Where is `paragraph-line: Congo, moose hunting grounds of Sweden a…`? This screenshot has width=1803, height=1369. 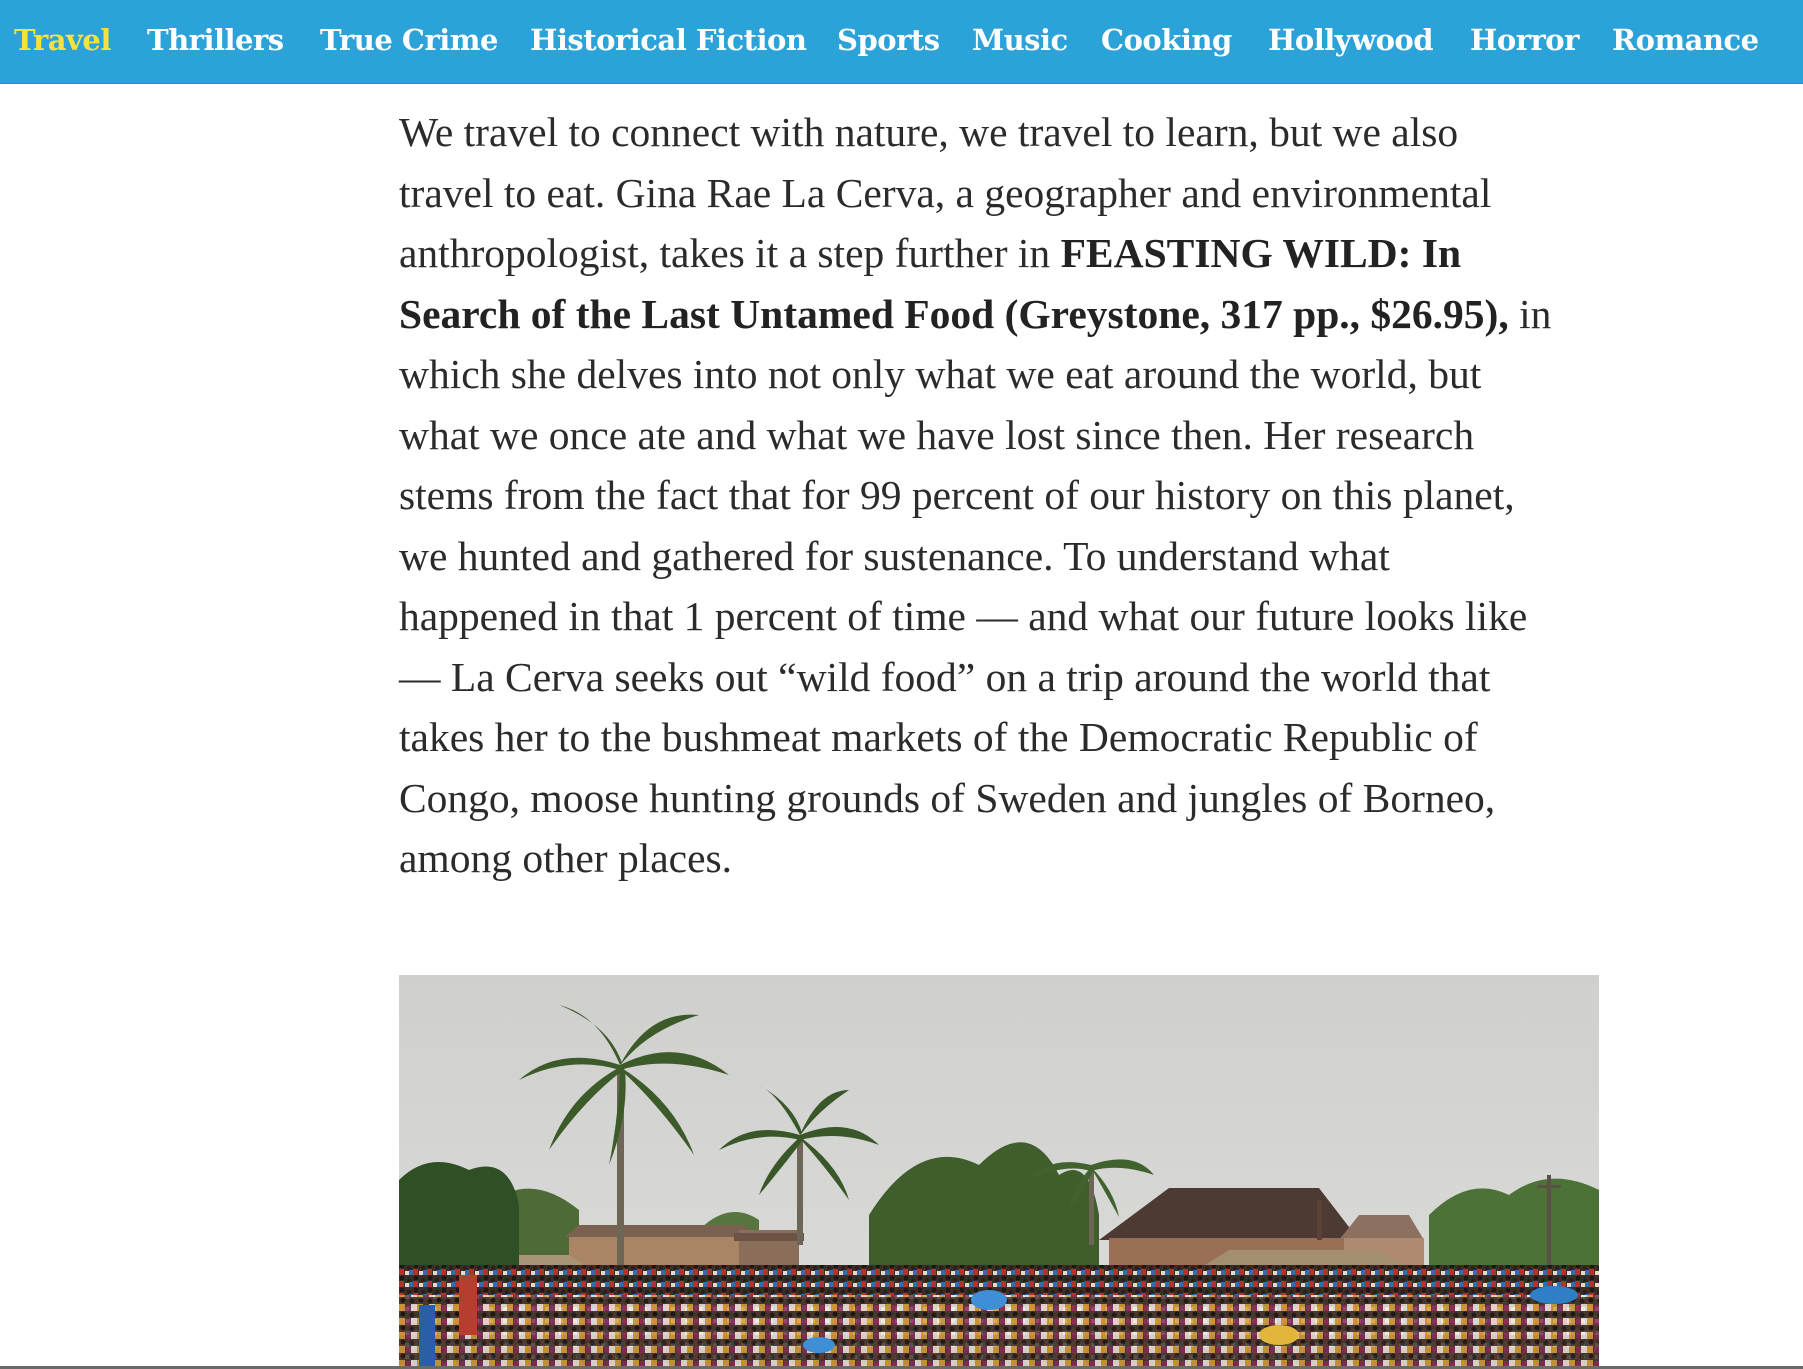 paragraph-line: Congo, moose hunting grounds of Sweden a… is located at coordinates (947, 797).